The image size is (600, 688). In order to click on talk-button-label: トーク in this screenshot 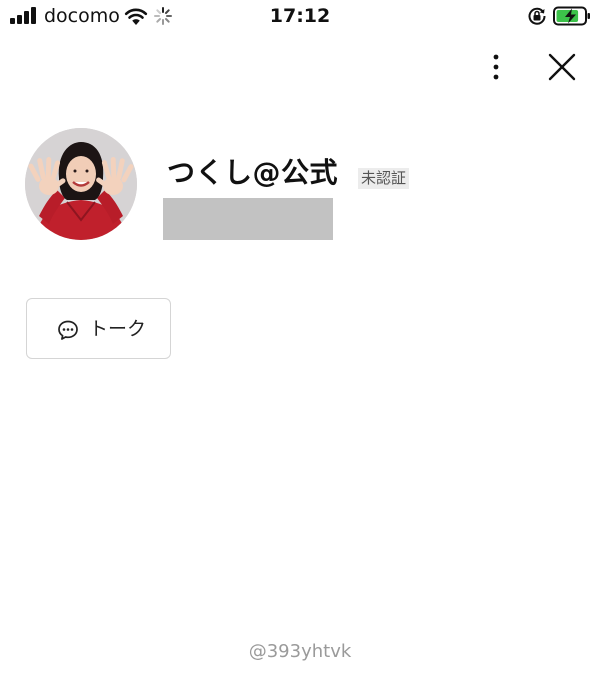, I will do `click(118, 329)`.